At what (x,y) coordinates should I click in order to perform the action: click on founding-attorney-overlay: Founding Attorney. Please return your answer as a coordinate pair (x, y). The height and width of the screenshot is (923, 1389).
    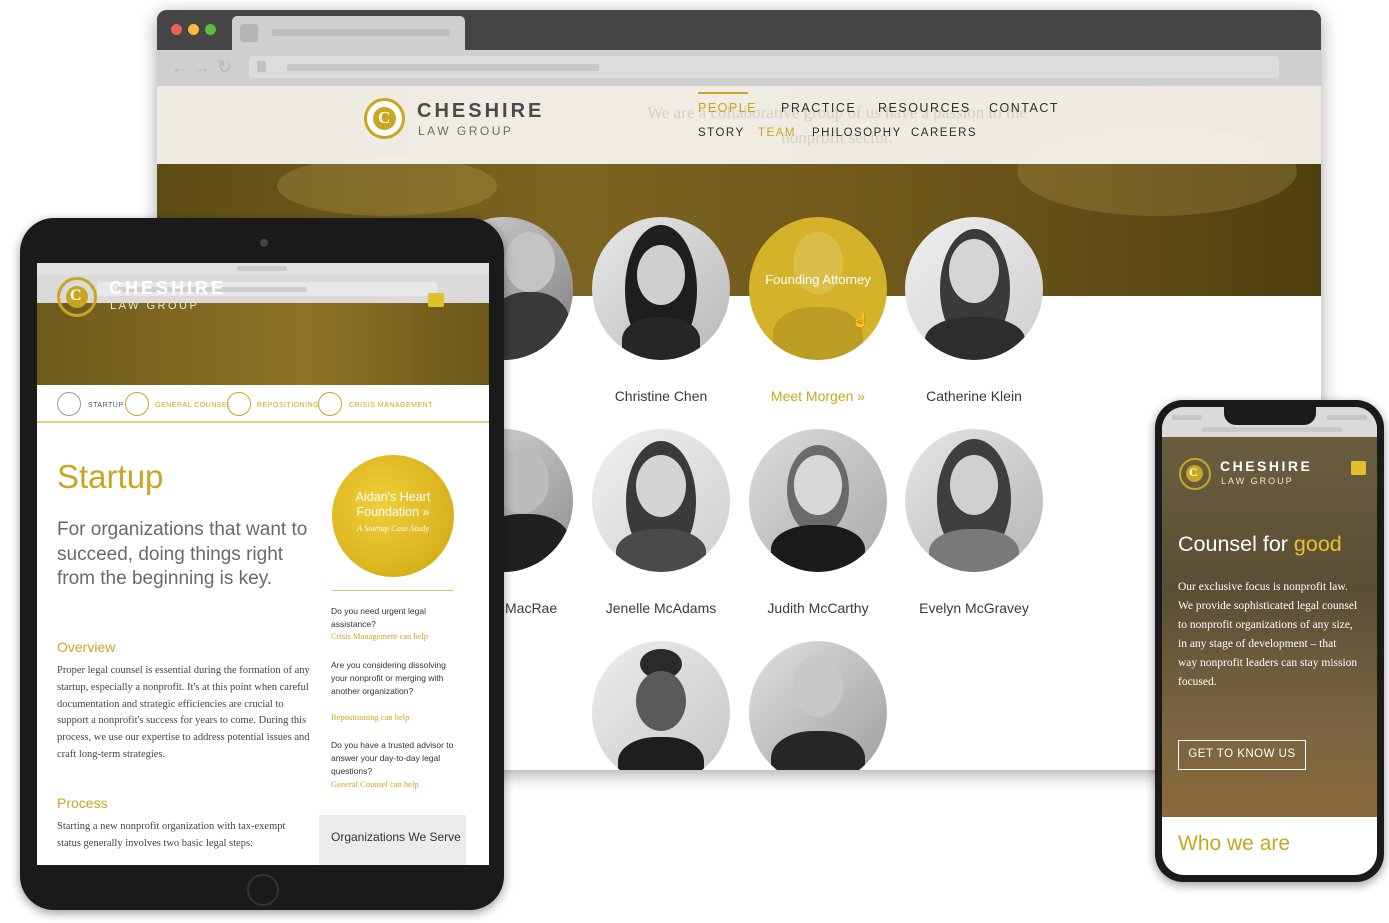
    Looking at the image, I should click on (818, 279).